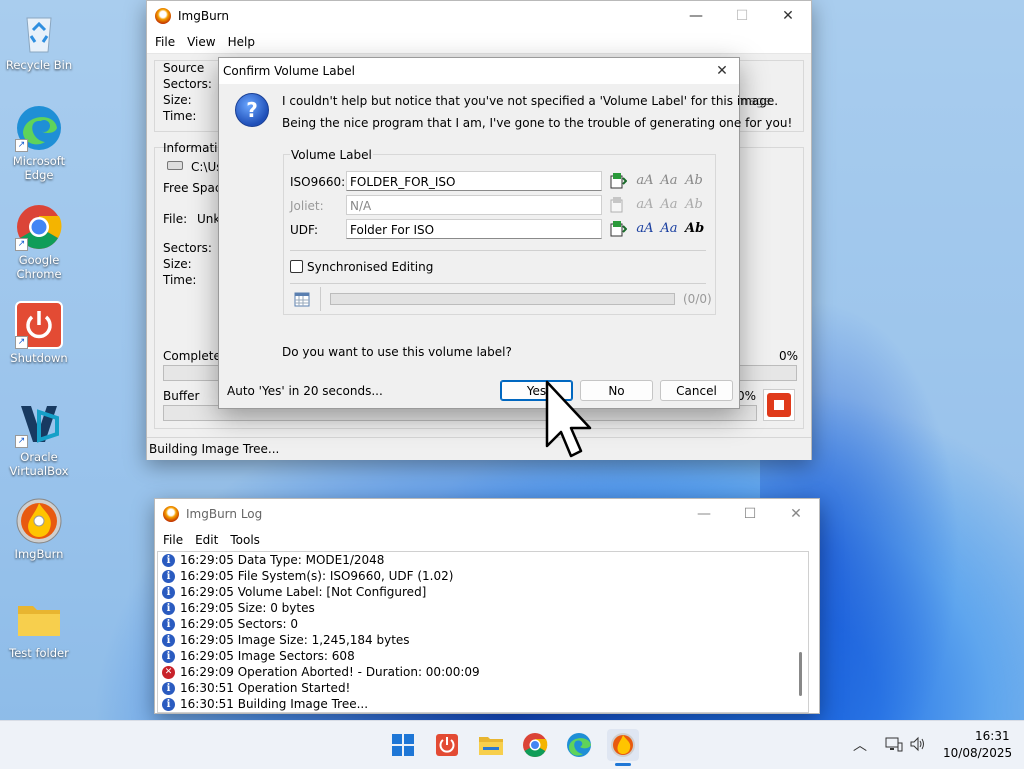 Image resolution: width=1024 pixels, height=769 pixels. Describe the element at coordinates (165, 42) in the screenshot. I see `menu-file: File` at that location.